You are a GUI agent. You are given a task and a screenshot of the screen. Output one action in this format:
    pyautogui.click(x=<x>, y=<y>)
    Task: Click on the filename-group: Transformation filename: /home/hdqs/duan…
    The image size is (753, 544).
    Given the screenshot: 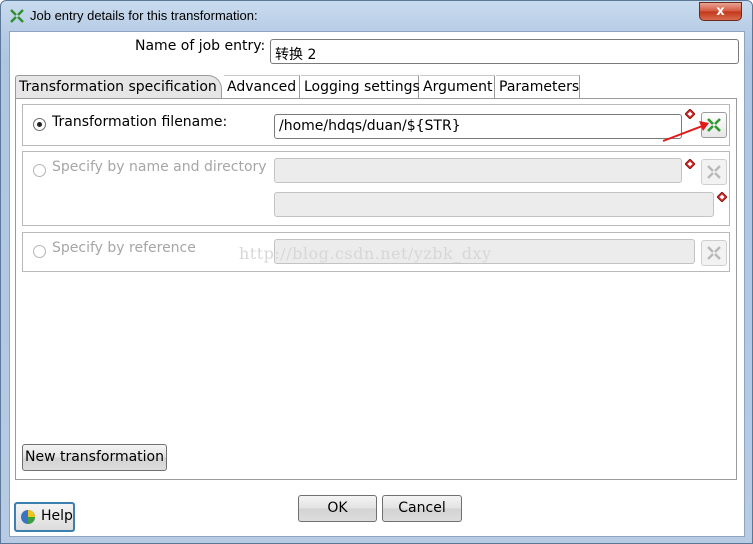 What is the action you would take?
    pyautogui.click(x=376, y=125)
    